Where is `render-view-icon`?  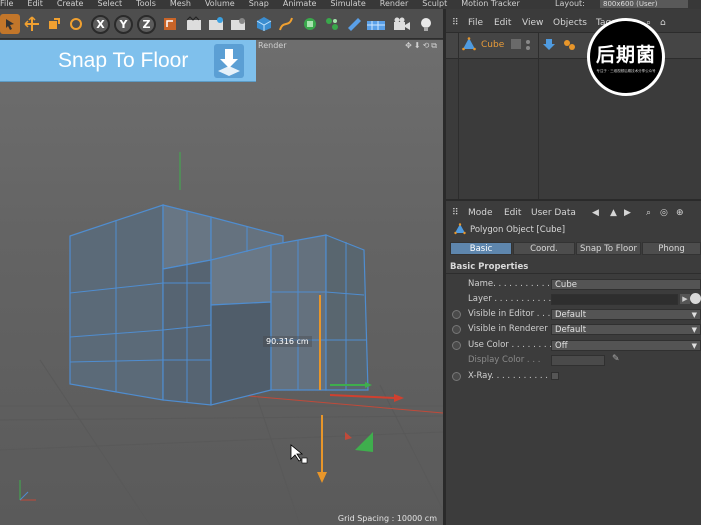 render-view-icon is located at coordinates (194, 24).